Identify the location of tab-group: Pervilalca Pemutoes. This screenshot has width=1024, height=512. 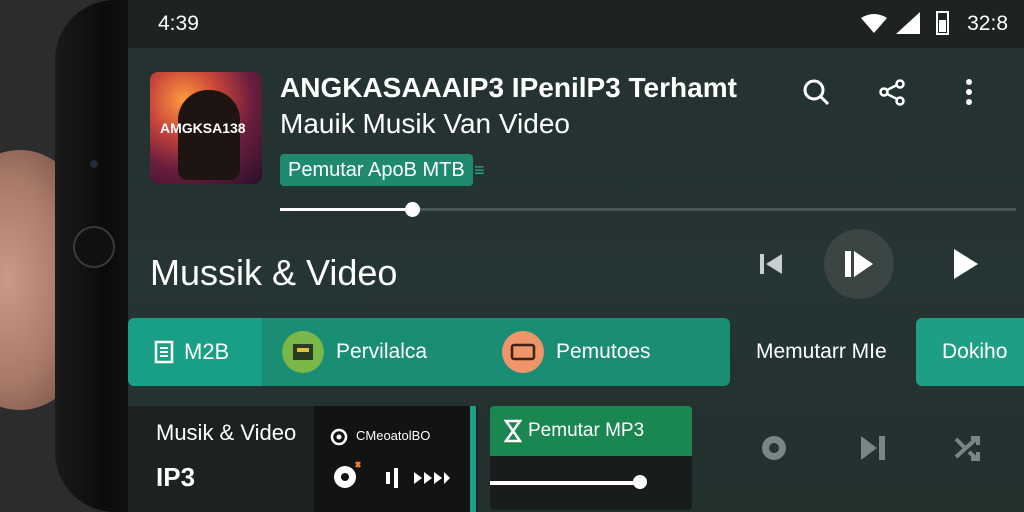
(496, 352).